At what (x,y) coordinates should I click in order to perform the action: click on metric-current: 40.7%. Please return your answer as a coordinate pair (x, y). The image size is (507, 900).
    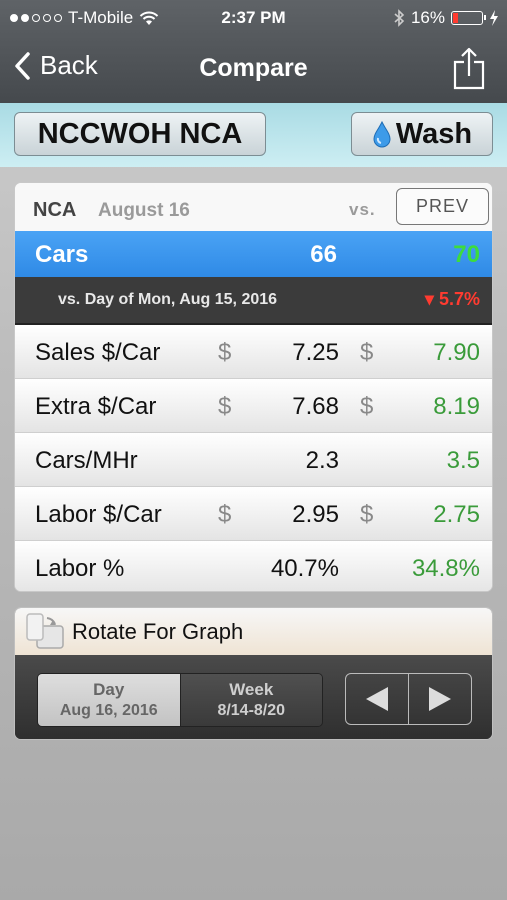
    Looking at the image, I should click on (304, 568).